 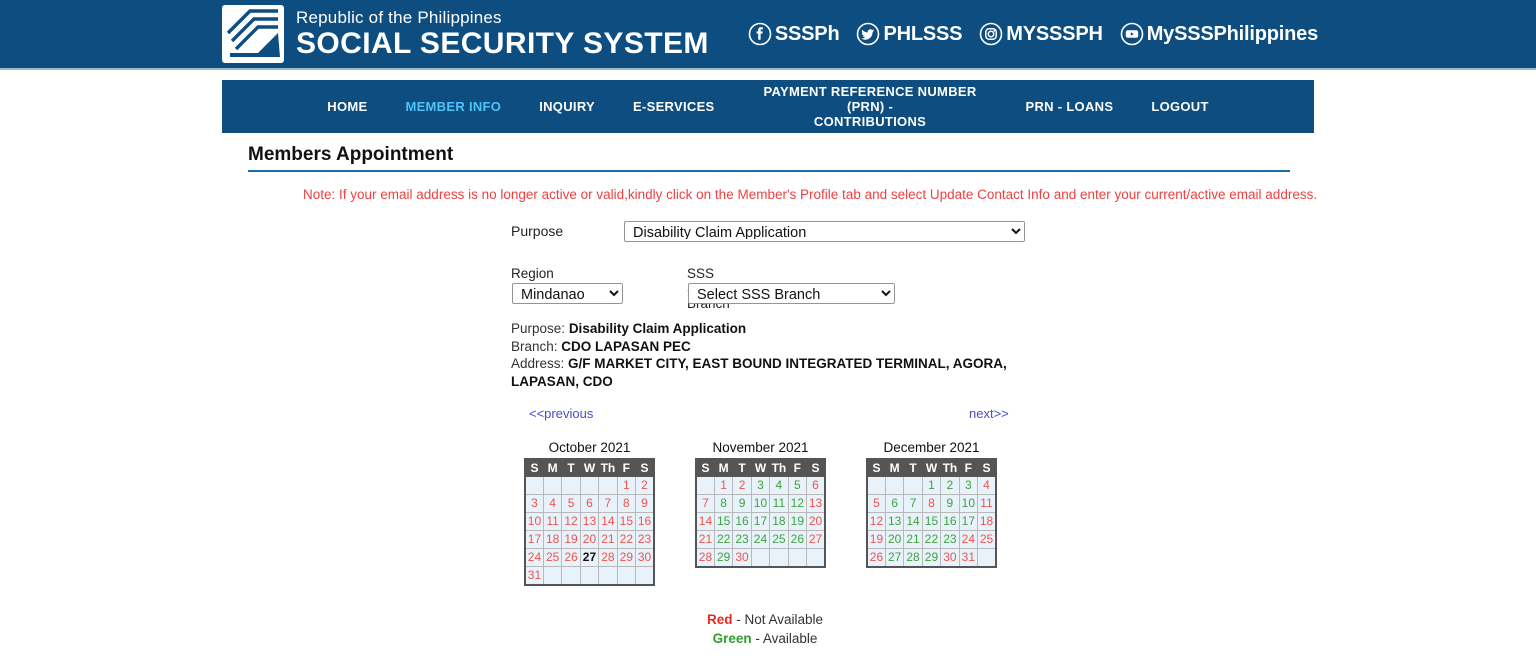 What do you see at coordinates (894, 503) in the screenshot?
I see `calendar-day-cell: 6` at bounding box center [894, 503].